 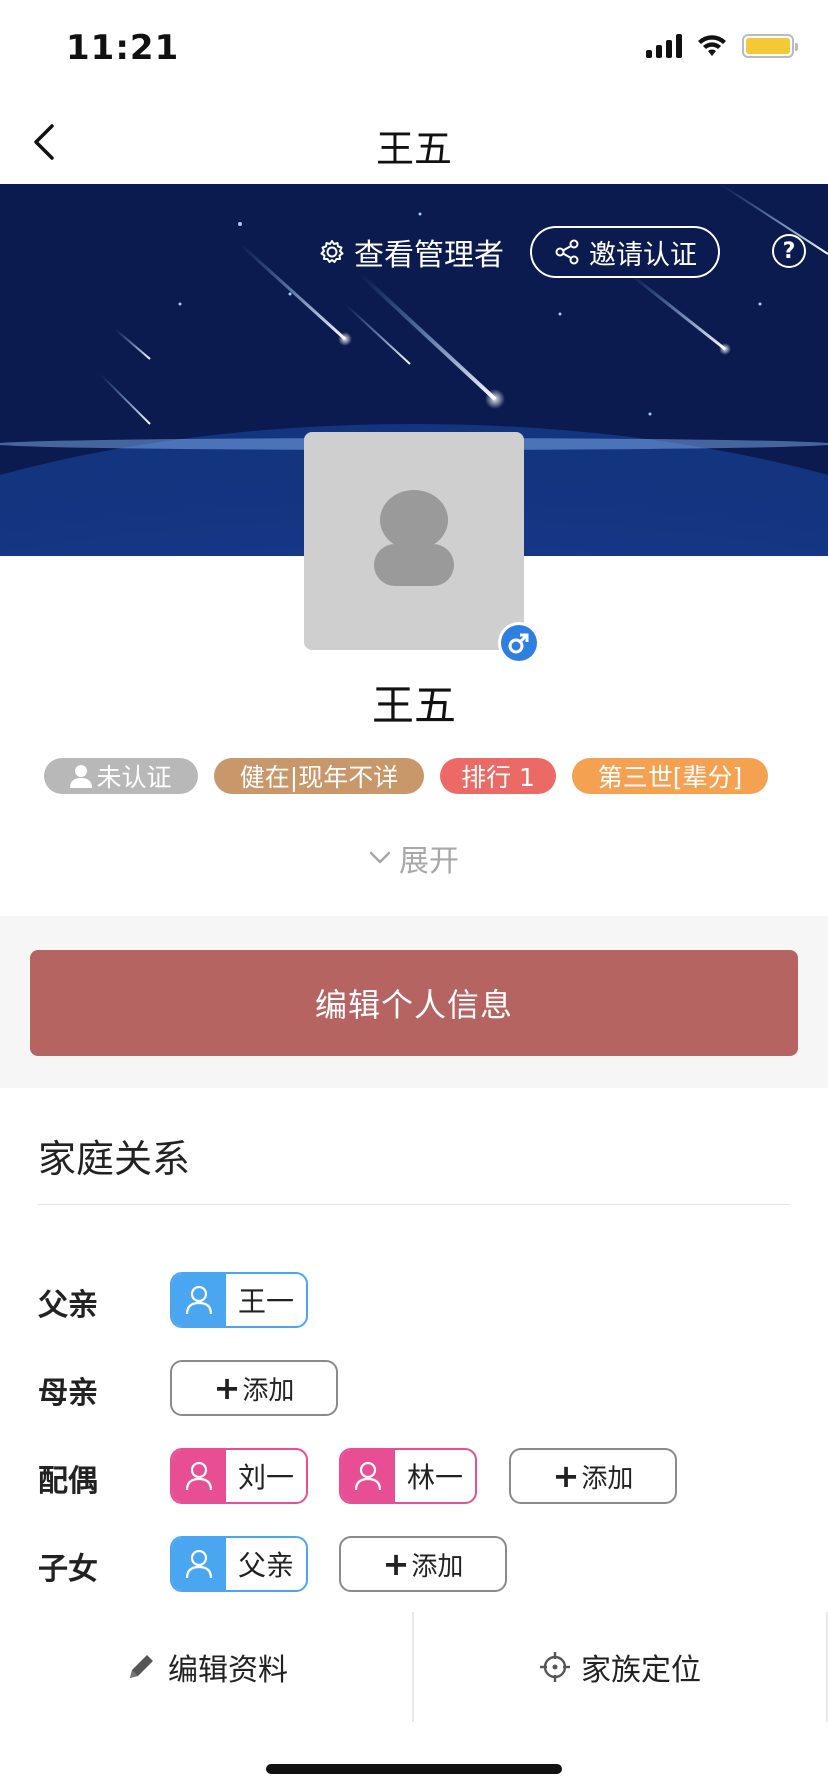 I want to click on banner-toolbar: 查看管理者 邀请认证 ?, so click(x=414, y=252).